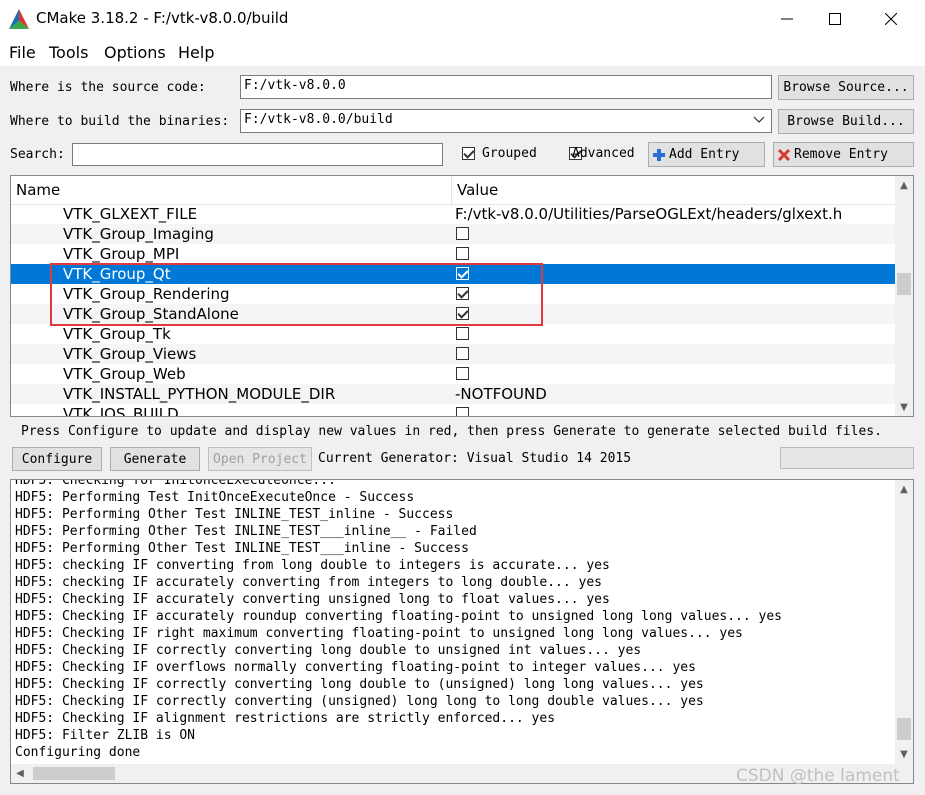 This screenshot has width=925, height=795. What do you see at coordinates (603, 153) in the screenshot?
I see `advanced-label: Advanced` at bounding box center [603, 153].